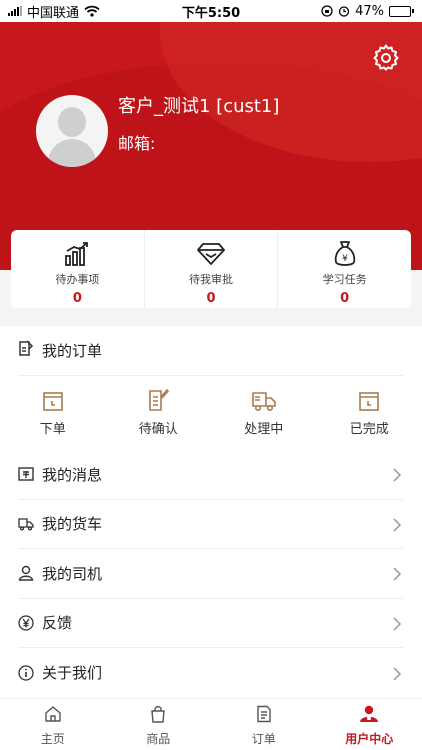  What do you see at coordinates (158, 429) in the screenshot?
I see `order-state-label: 待确认` at bounding box center [158, 429].